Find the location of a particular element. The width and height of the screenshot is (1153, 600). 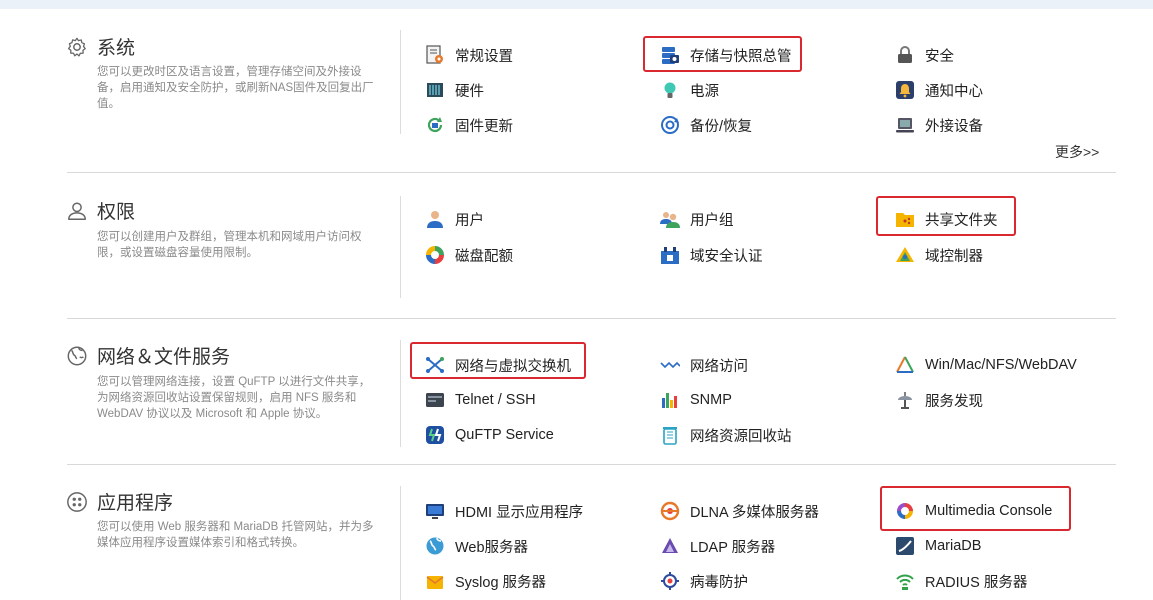

item-service-discovery: 服务发现 is located at coordinates (939, 400).